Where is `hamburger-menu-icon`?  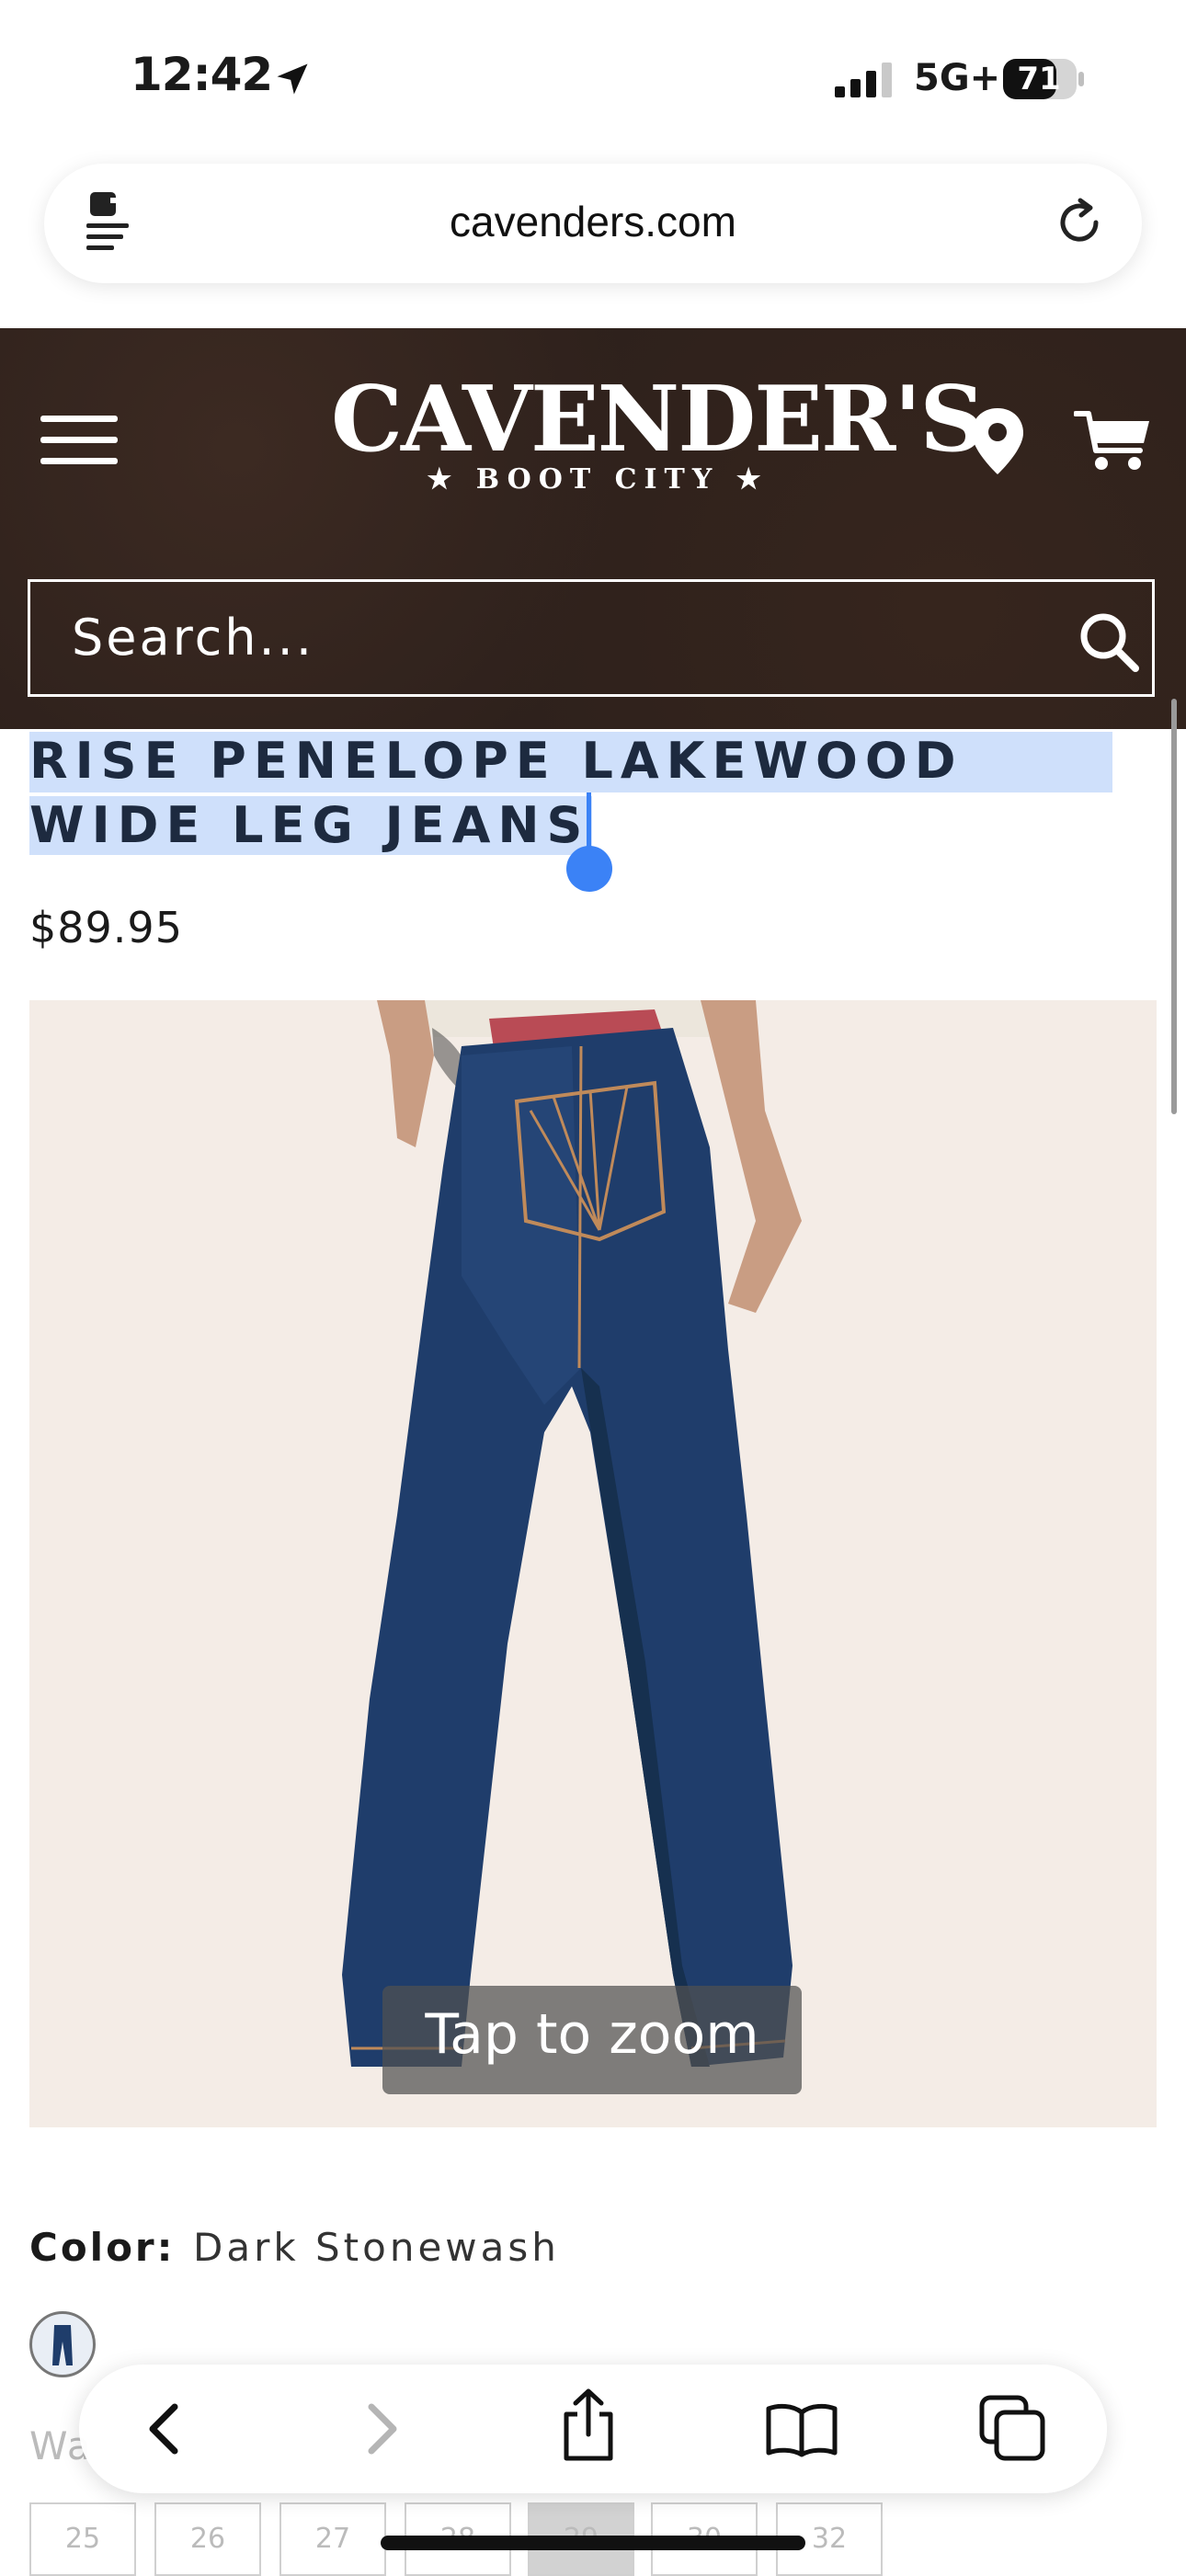 hamburger-menu-icon is located at coordinates (79, 440).